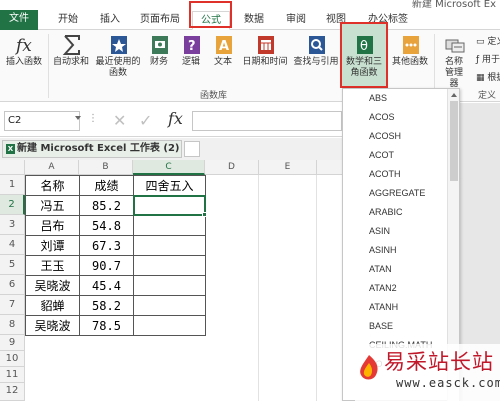 The width and height of the screenshot is (500, 401). I want to click on row-header-10: 10, so click(12, 359).